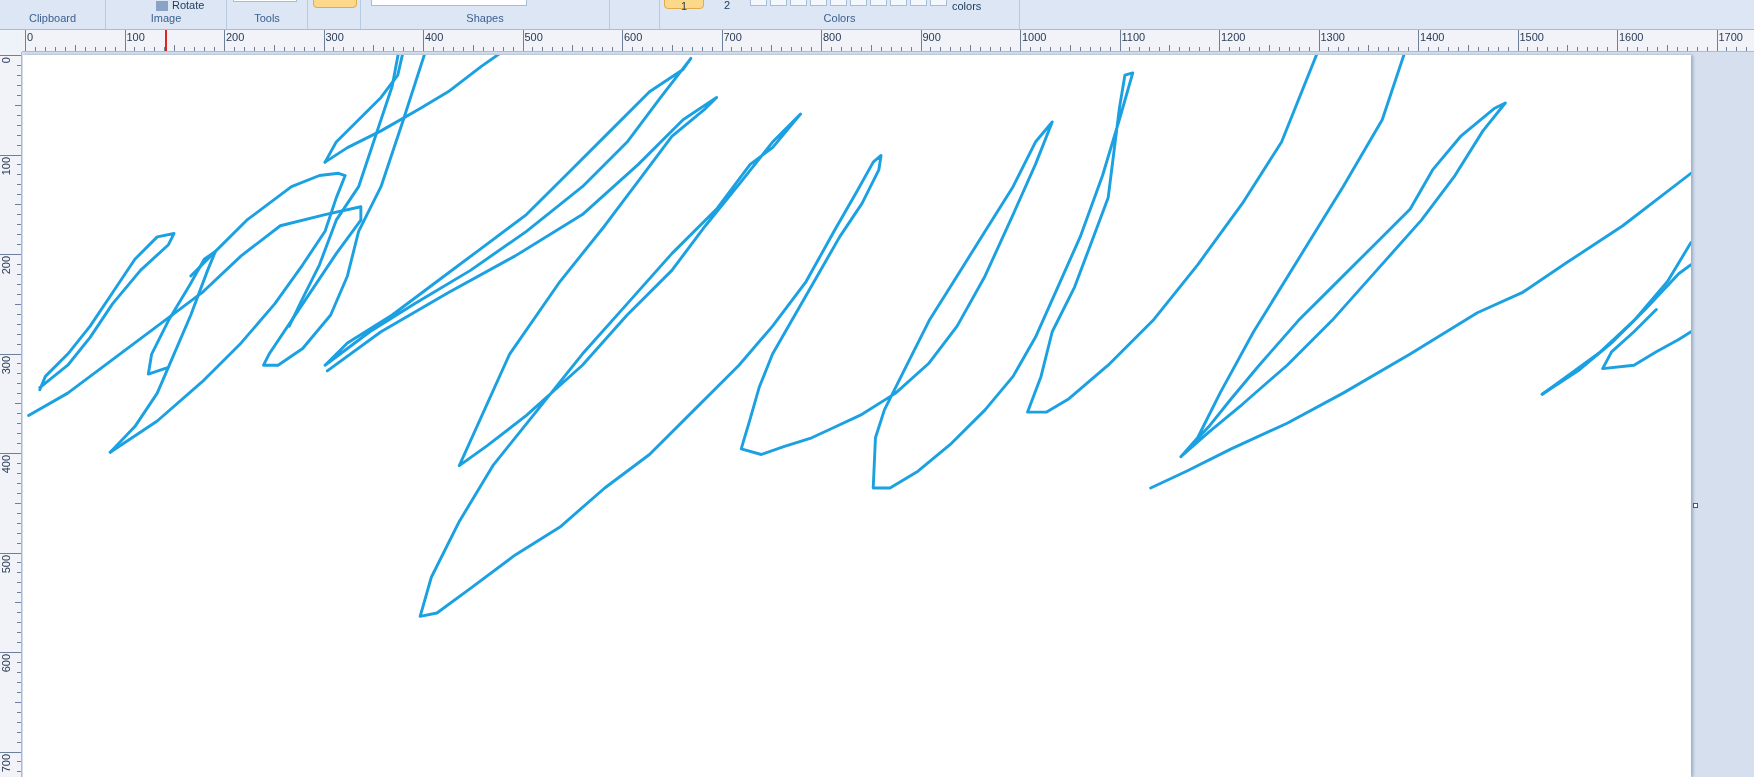  I want to click on edit-colors-label: colors, so click(967, 6).